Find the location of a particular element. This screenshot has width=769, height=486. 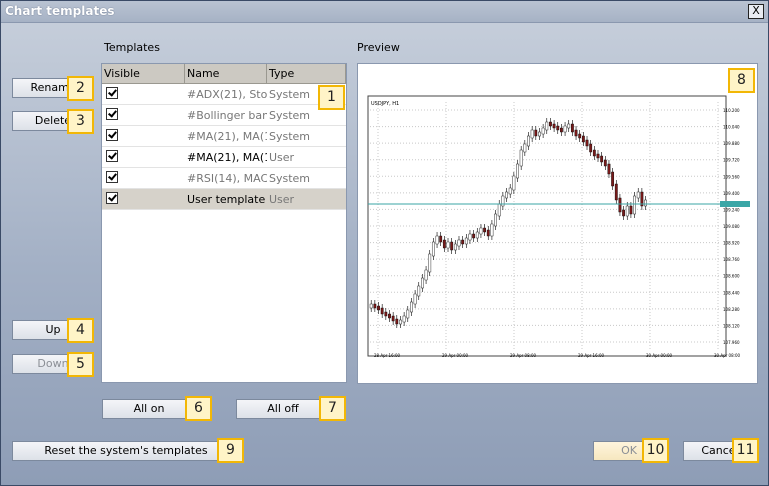

preview-label: Preview is located at coordinates (378, 47).